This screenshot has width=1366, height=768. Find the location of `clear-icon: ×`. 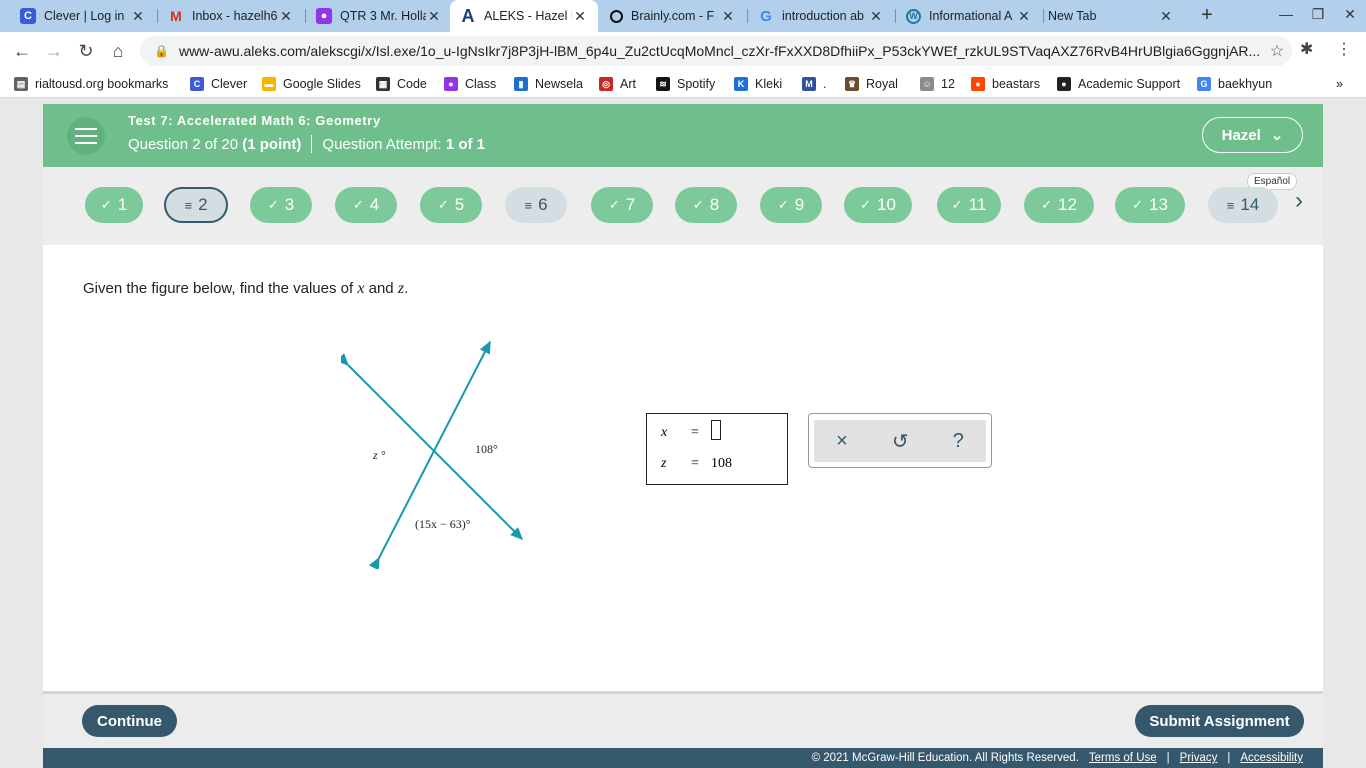

clear-icon: × is located at coordinates (842, 441).